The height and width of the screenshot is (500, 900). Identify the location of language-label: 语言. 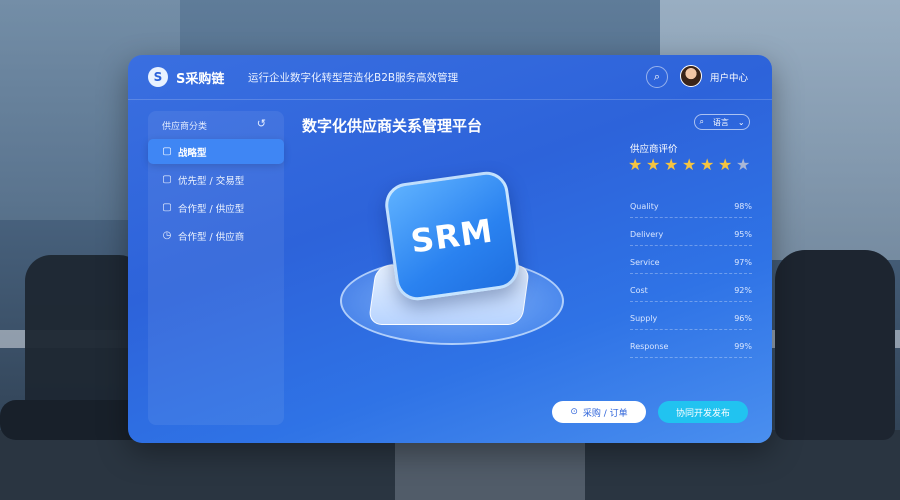
(720, 122).